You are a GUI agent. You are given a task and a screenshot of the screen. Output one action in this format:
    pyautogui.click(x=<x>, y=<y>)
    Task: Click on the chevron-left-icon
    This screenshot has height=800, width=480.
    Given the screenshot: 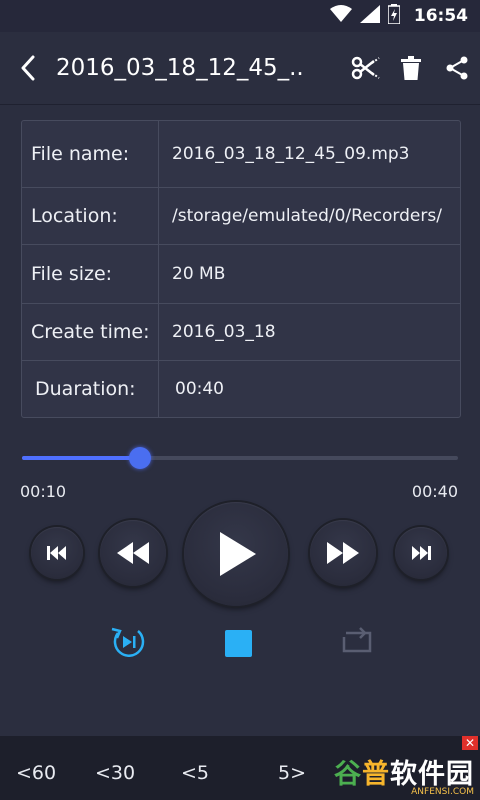 What is the action you would take?
    pyautogui.click(x=28, y=68)
    